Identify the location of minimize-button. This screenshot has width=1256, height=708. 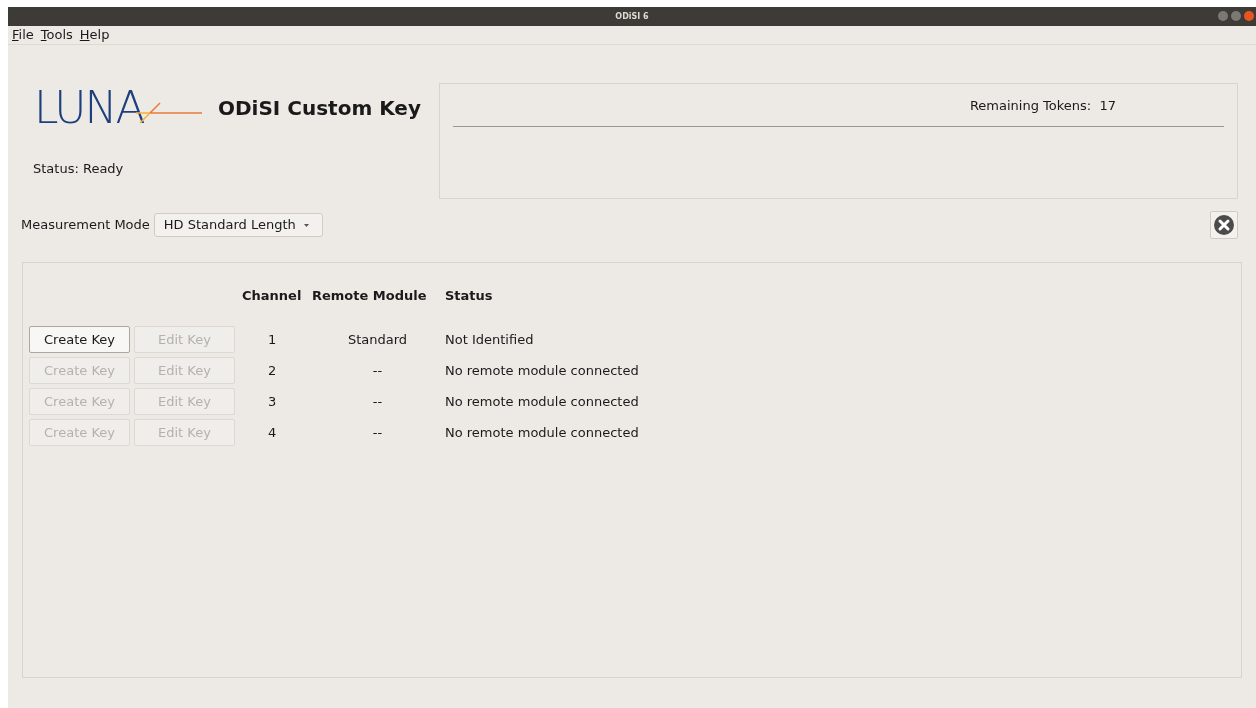
(1223, 16).